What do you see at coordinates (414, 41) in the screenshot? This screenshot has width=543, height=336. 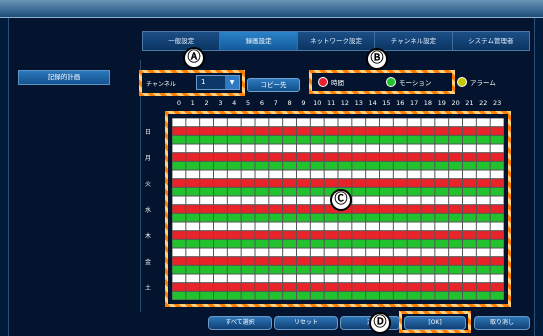 I see `tab-channel: チャンネル設定` at bounding box center [414, 41].